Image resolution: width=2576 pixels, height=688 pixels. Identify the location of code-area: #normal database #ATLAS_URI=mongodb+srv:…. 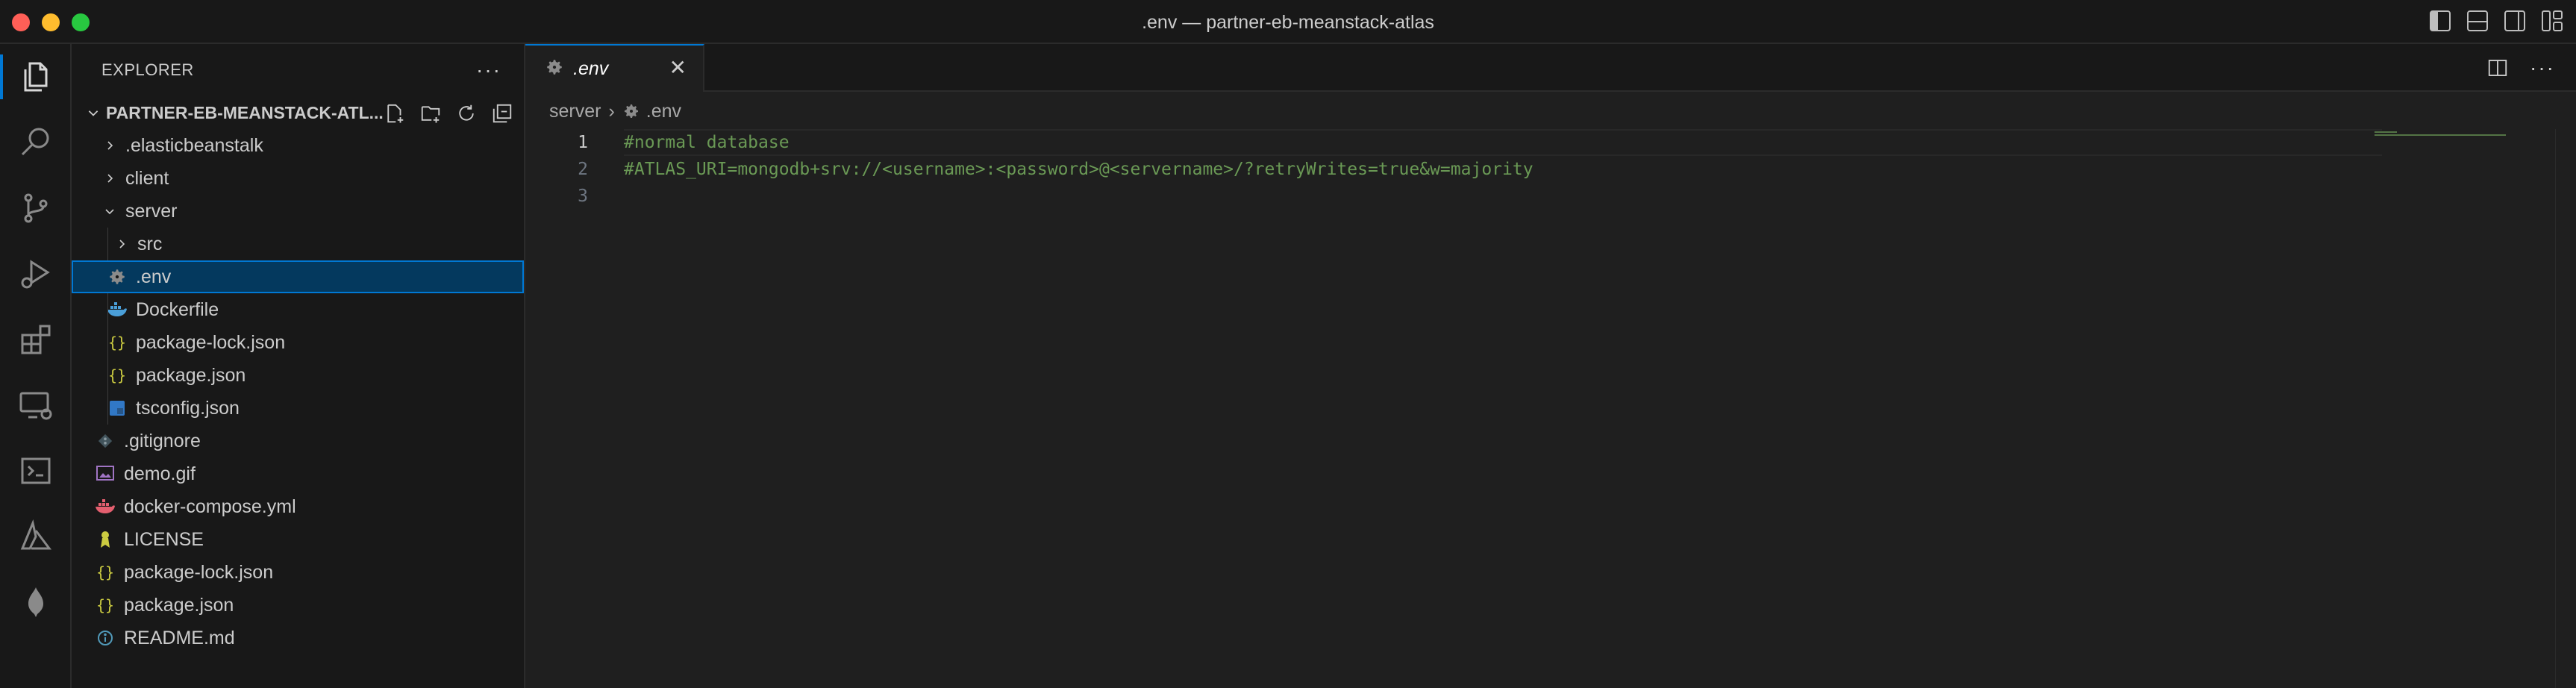
(1503, 169).